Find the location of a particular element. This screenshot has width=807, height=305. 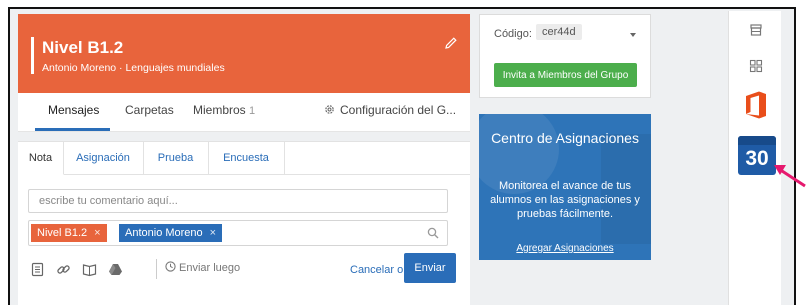

composer-tab-quiz: Prueba is located at coordinates (176, 158).